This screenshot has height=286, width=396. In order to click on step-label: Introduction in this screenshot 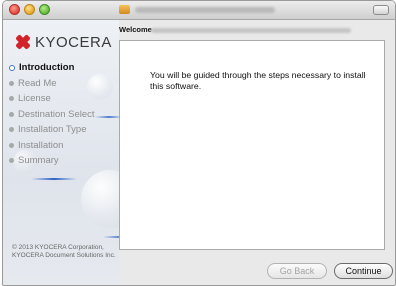, I will do `click(47, 68)`.